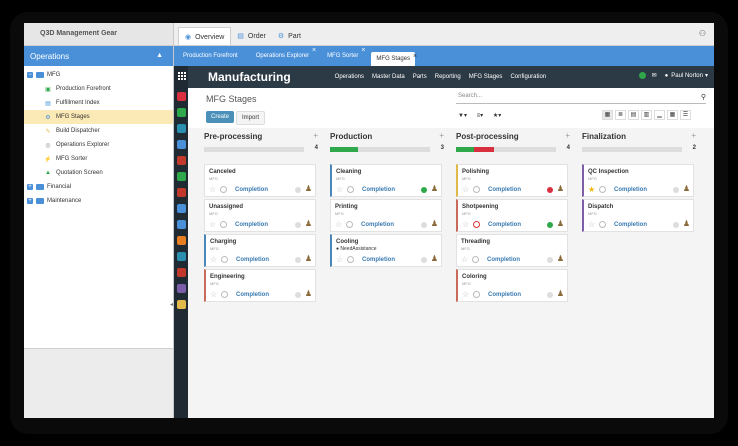  I want to click on search-input: Search... ⚲, so click(581, 98).